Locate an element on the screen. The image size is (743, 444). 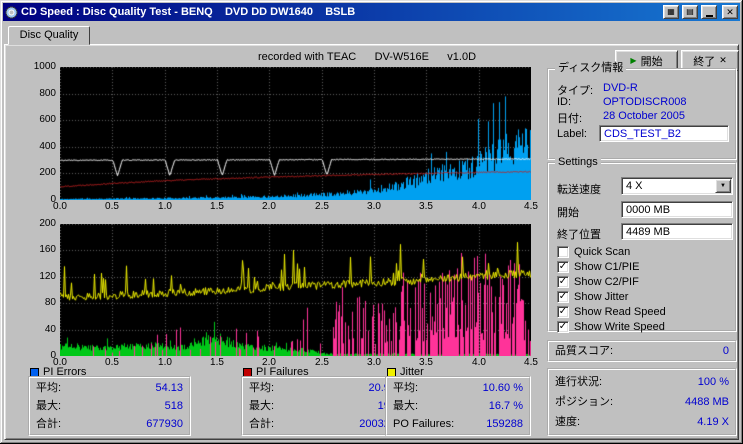
chevron-down-icon: ▼ is located at coordinates (723, 186).